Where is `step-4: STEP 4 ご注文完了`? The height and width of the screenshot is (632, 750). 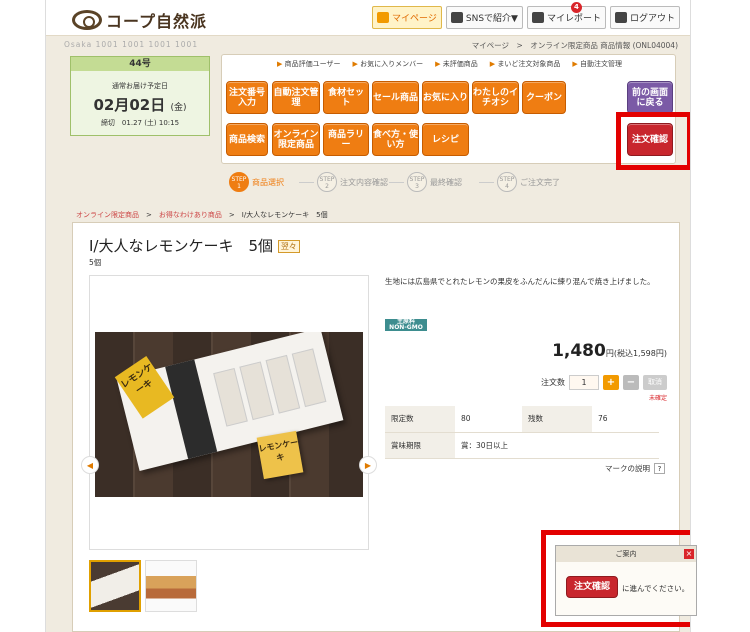
step-4: STEP 4 ご注文完了 is located at coordinates (528, 182).